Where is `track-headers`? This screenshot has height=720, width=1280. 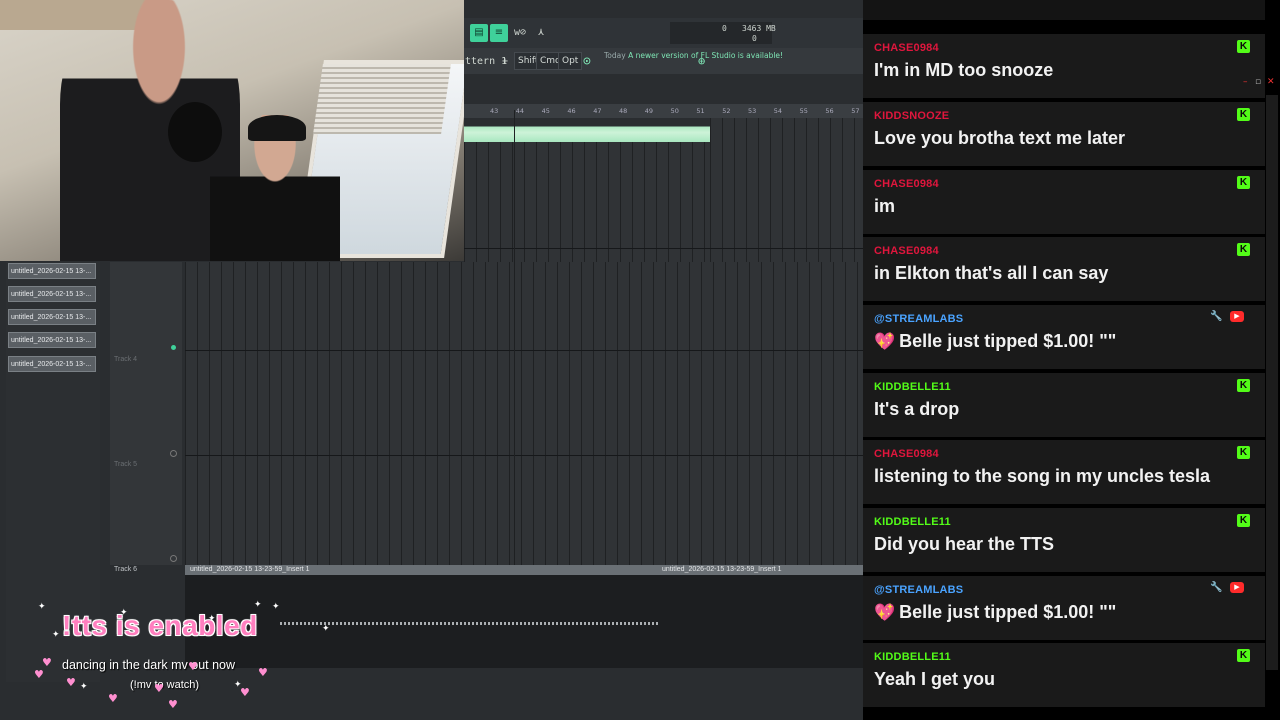 track-headers is located at coordinates (146, 414).